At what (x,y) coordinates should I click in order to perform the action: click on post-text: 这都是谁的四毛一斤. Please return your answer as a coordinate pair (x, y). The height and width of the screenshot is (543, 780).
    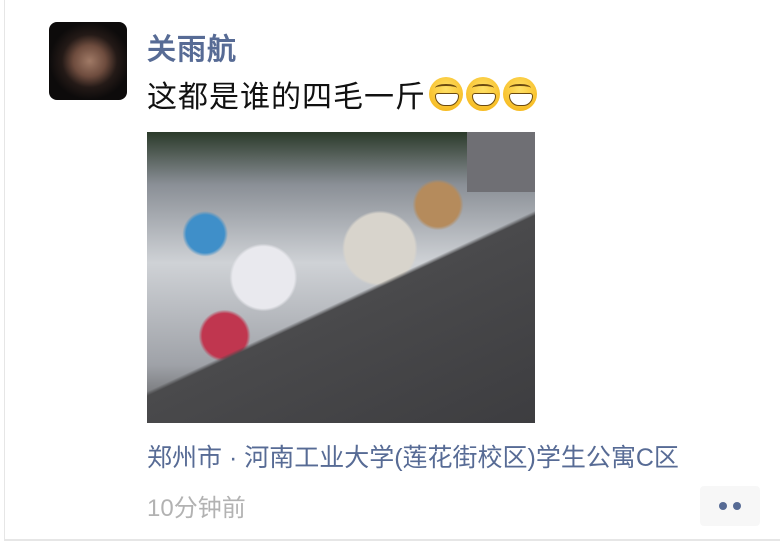
    Looking at the image, I should click on (342, 94).